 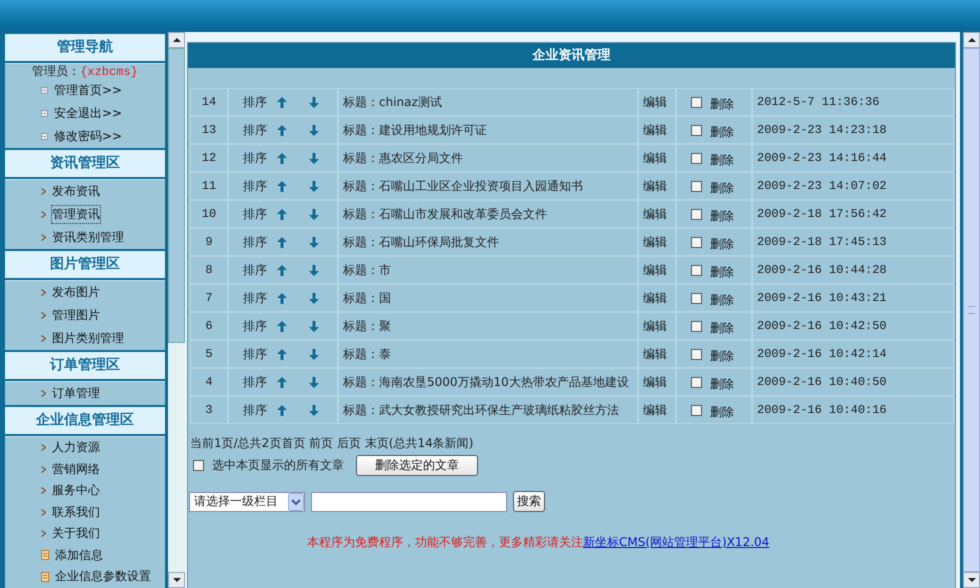 I want to click on article-title: 标题：聚, so click(x=367, y=325).